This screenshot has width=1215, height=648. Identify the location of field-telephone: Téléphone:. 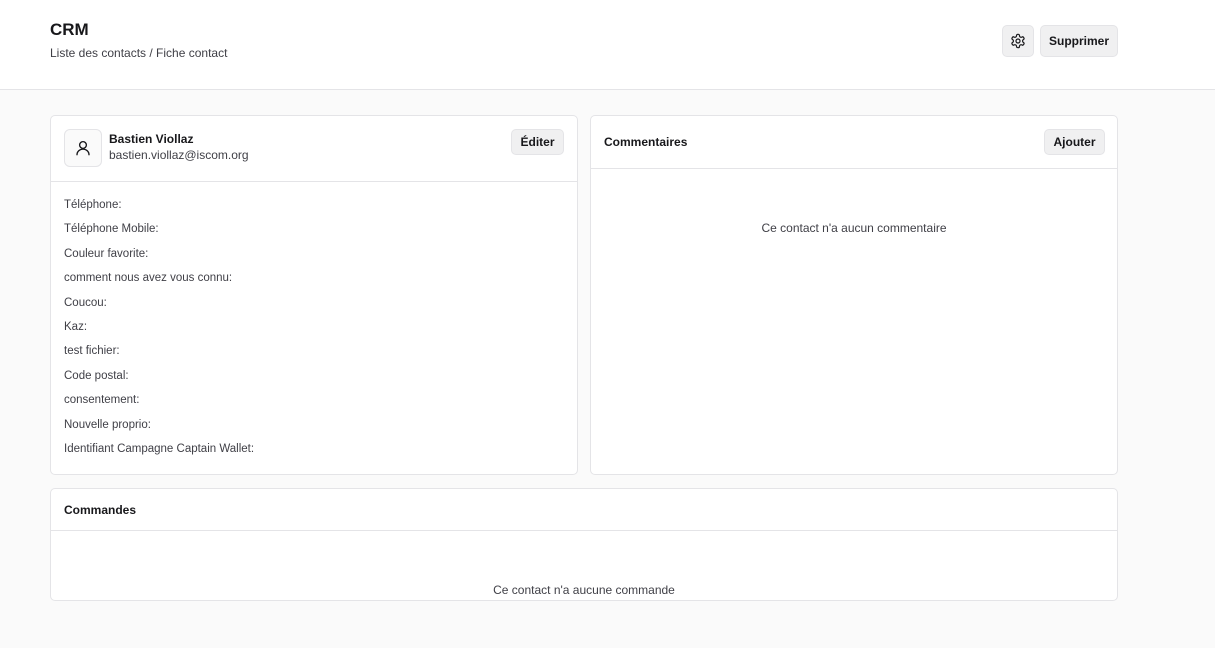
(93, 205).